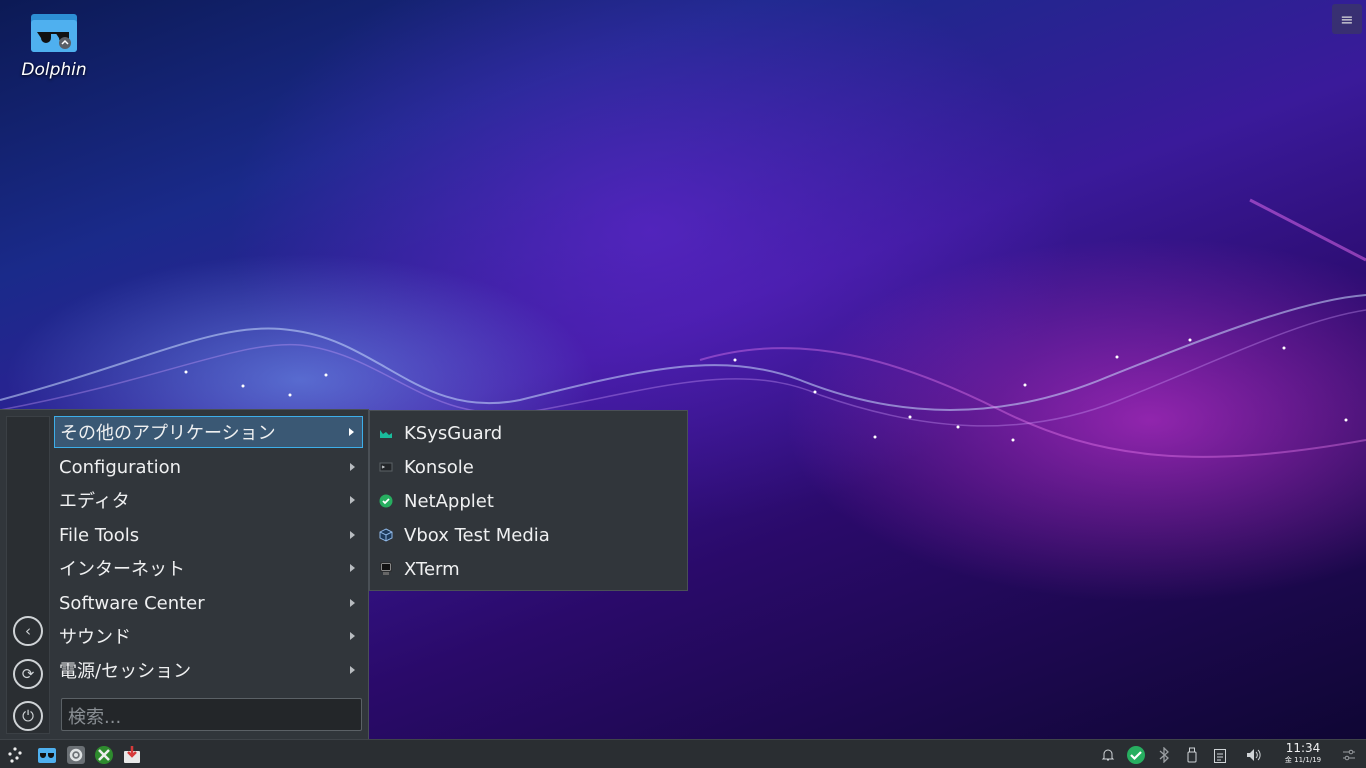 The image size is (1366, 768). I want to click on menu-item-software-center: Software Center, so click(208, 603).